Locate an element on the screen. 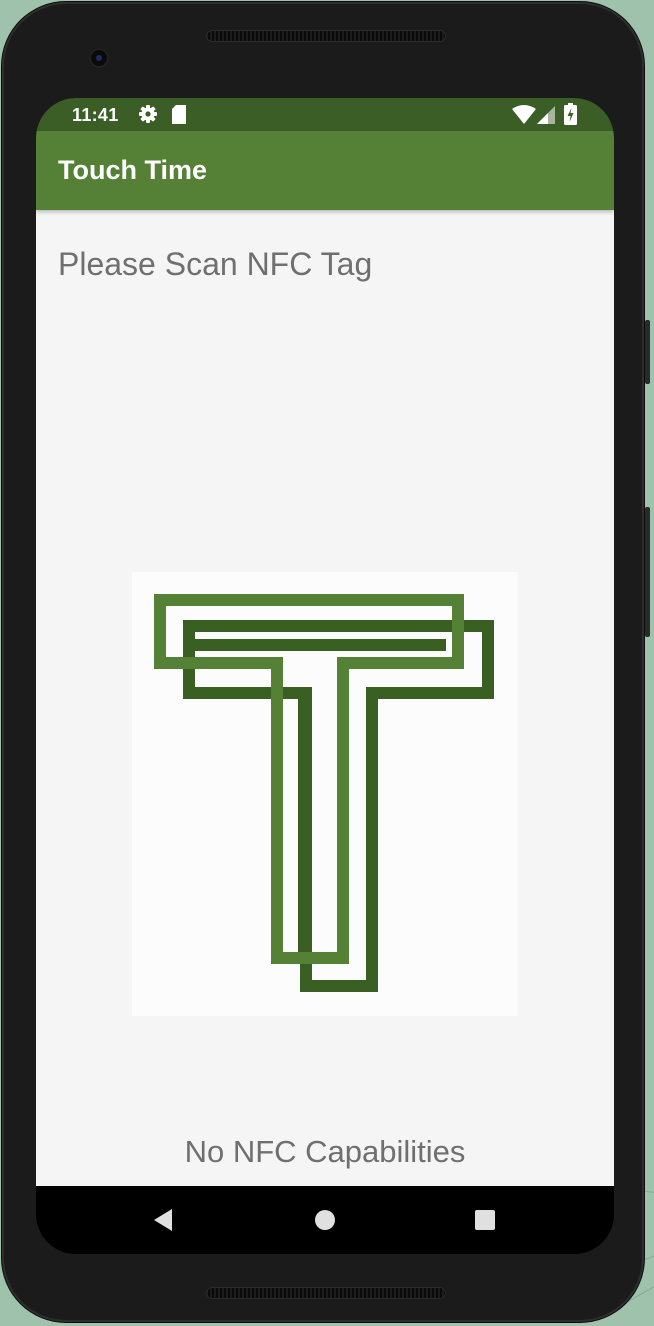 The height and width of the screenshot is (1326, 654). bottom-speaker is located at coordinates (326, 1293).